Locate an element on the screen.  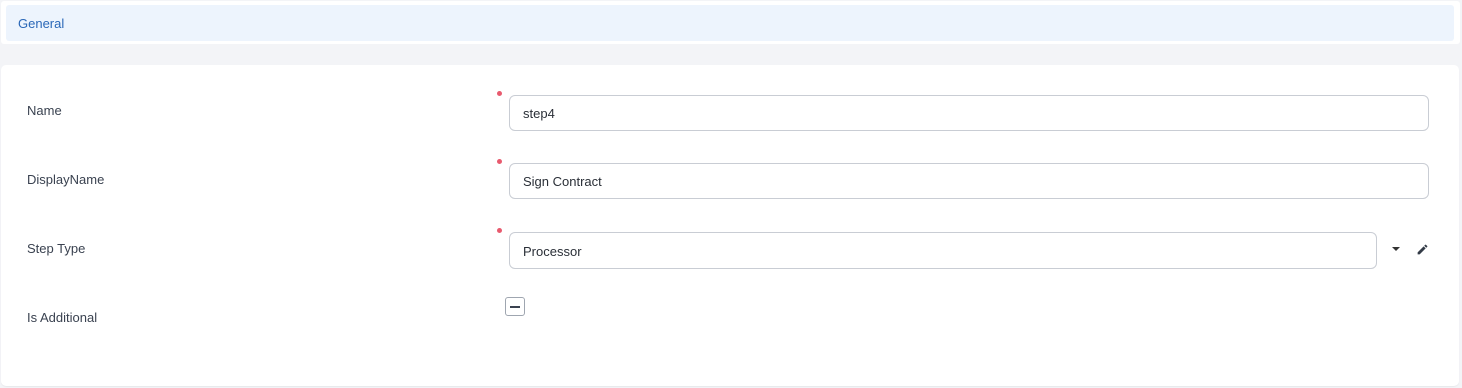
step-type-selected-value: Processor is located at coordinates (552, 251).